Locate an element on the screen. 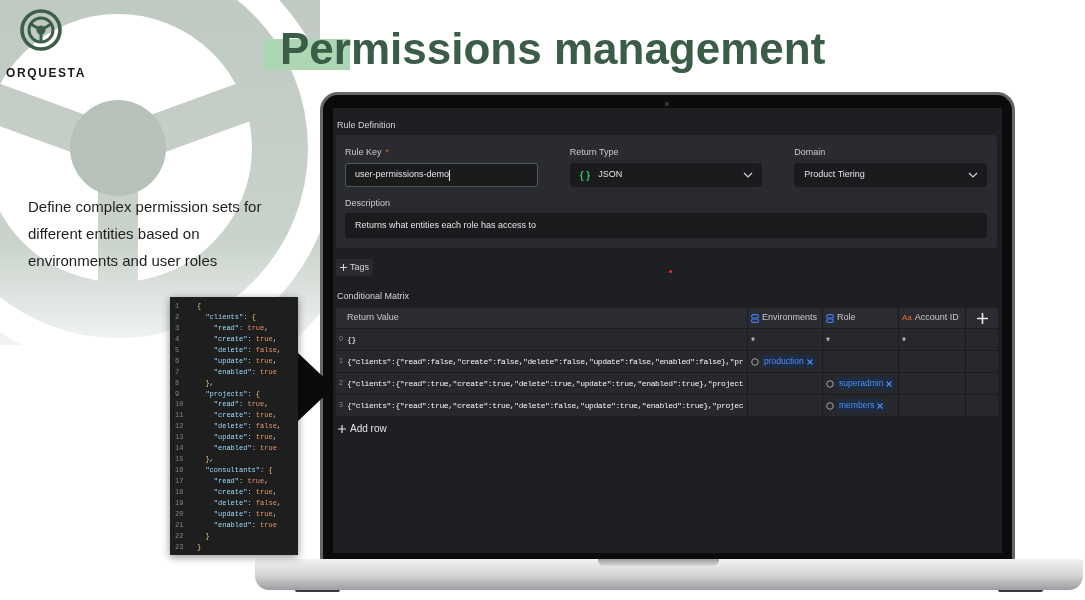  column-label: Role is located at coordinates (846, 318).